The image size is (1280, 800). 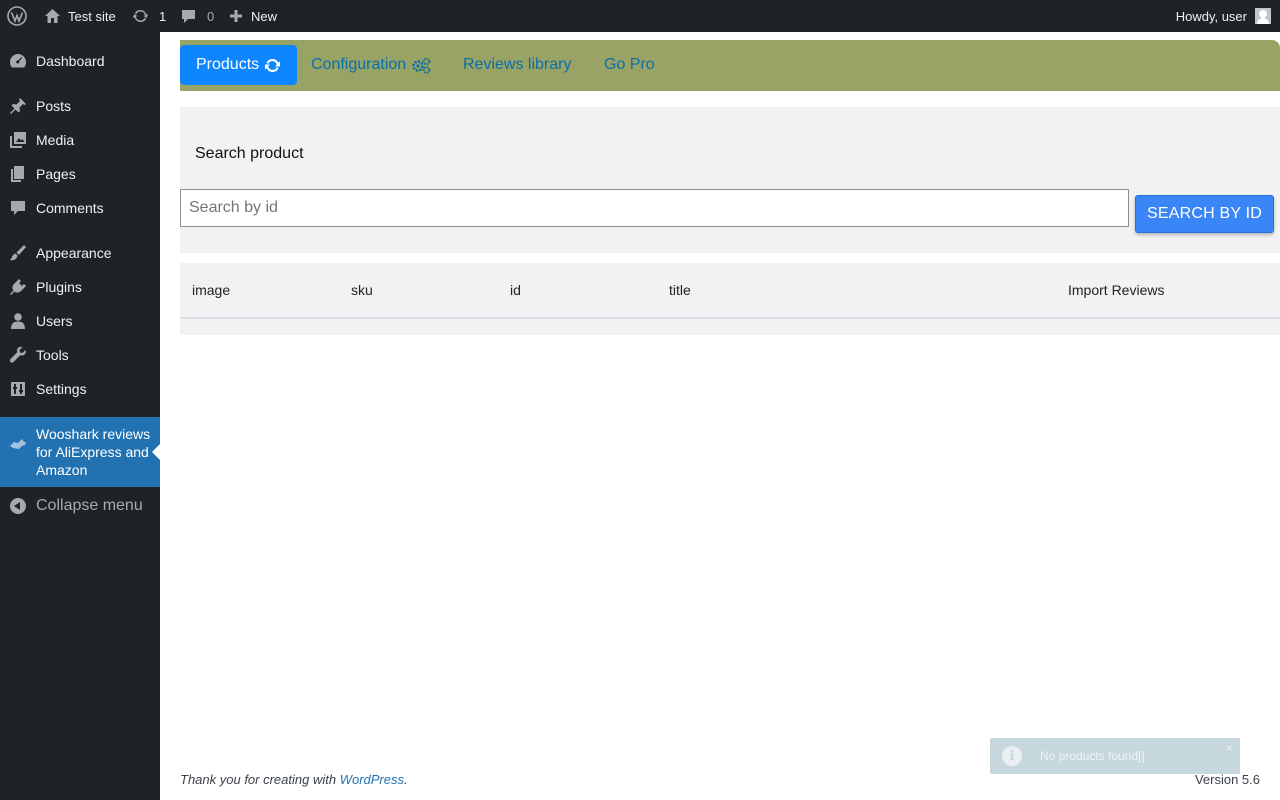 What do you see at coordinates (70, 208) in the screenshot?
I see `sidebar-item-label: Comments` at bounding box center [70, 208].